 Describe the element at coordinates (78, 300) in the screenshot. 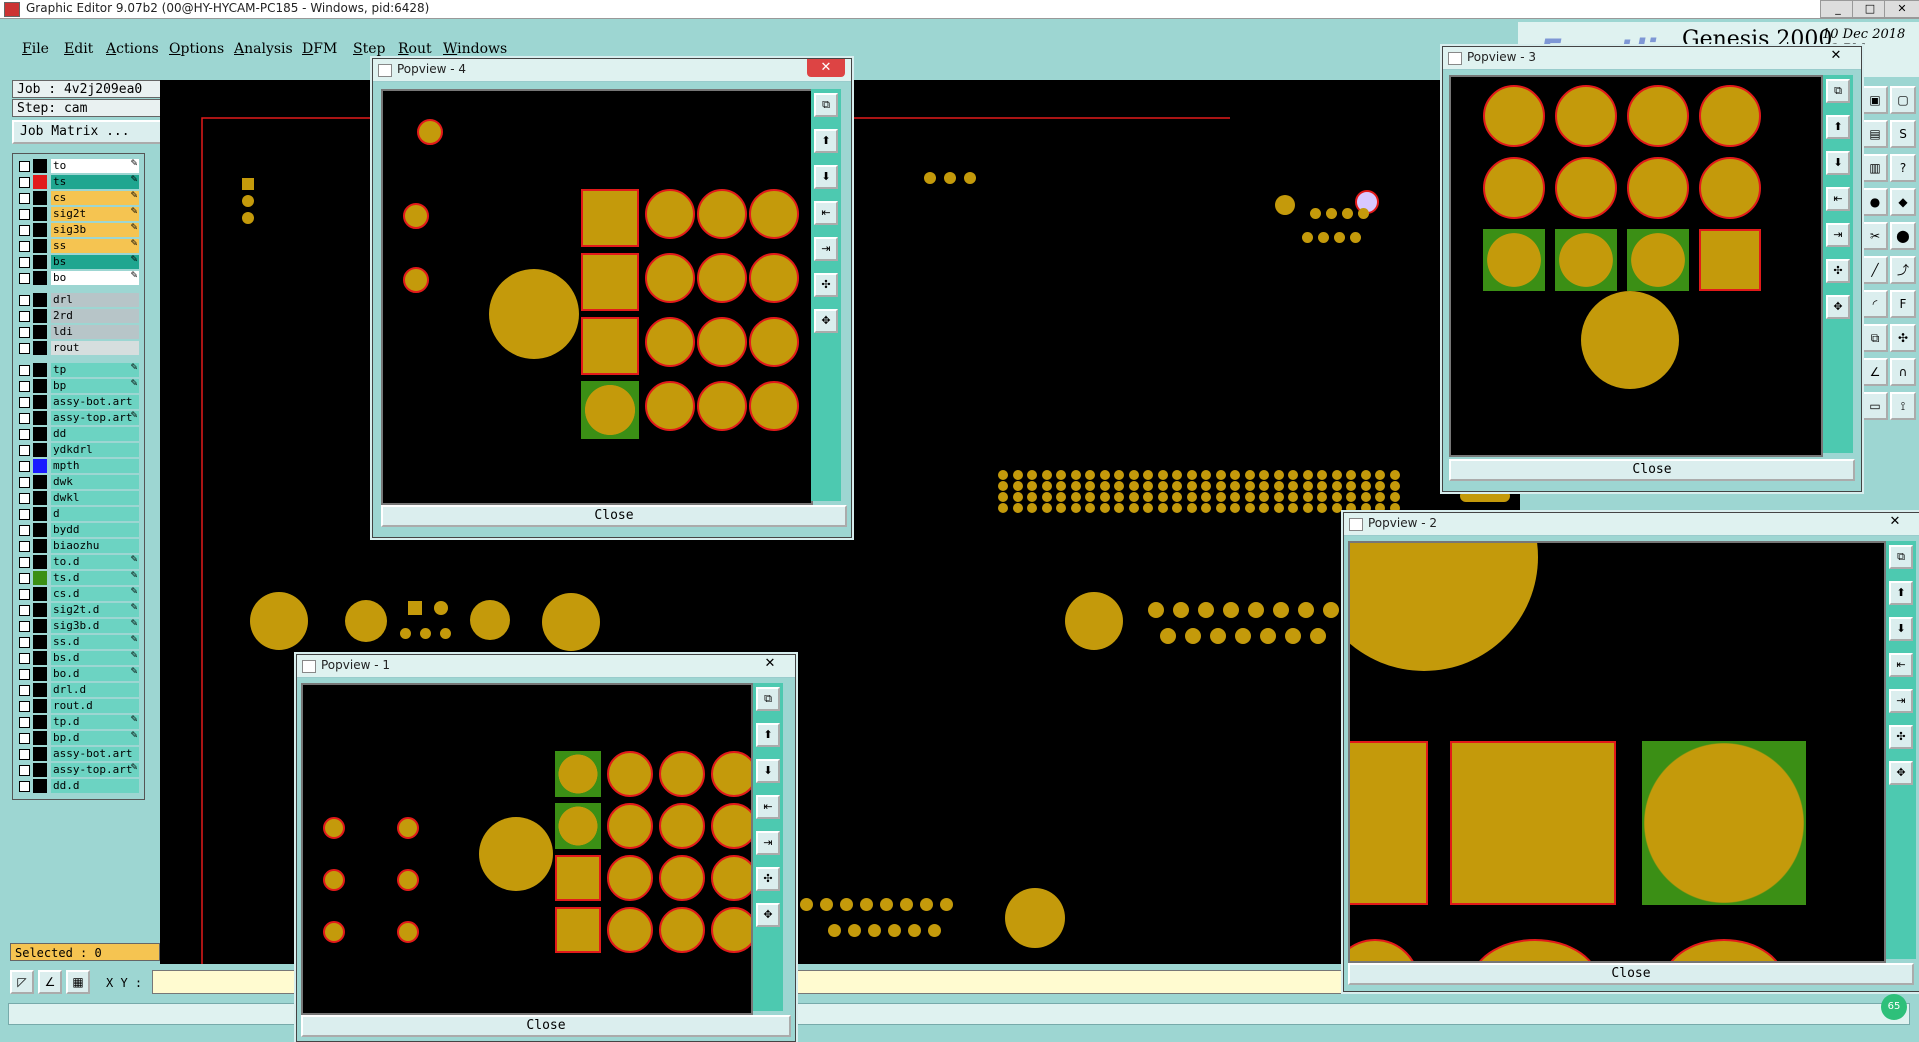

I see `layer-row: drl` at that location.